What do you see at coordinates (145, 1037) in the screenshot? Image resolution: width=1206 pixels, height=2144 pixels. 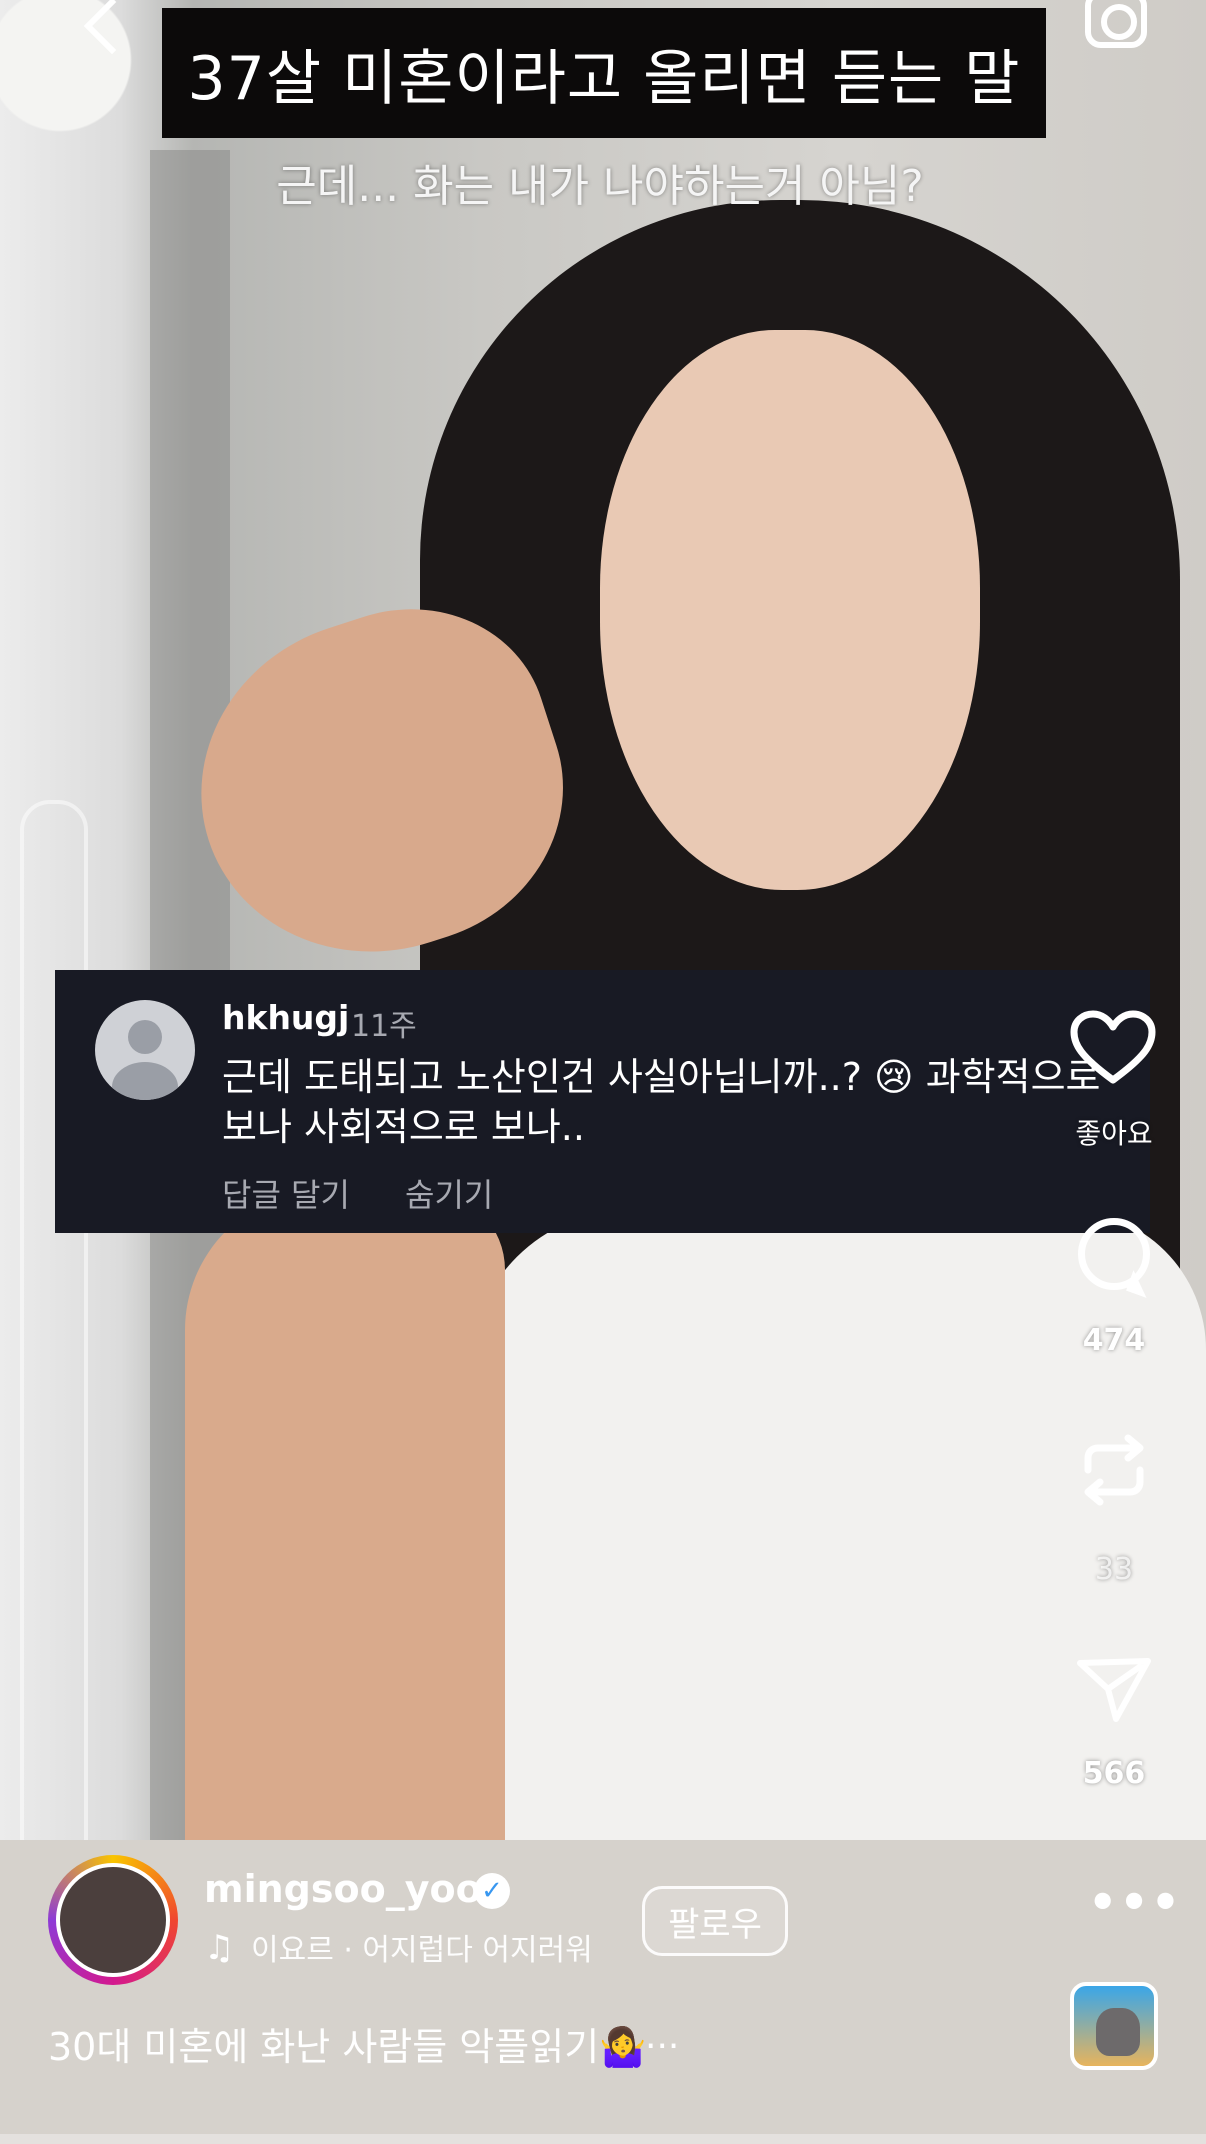 I see `avatar-head-shape` at bounding box center [145, 1037].